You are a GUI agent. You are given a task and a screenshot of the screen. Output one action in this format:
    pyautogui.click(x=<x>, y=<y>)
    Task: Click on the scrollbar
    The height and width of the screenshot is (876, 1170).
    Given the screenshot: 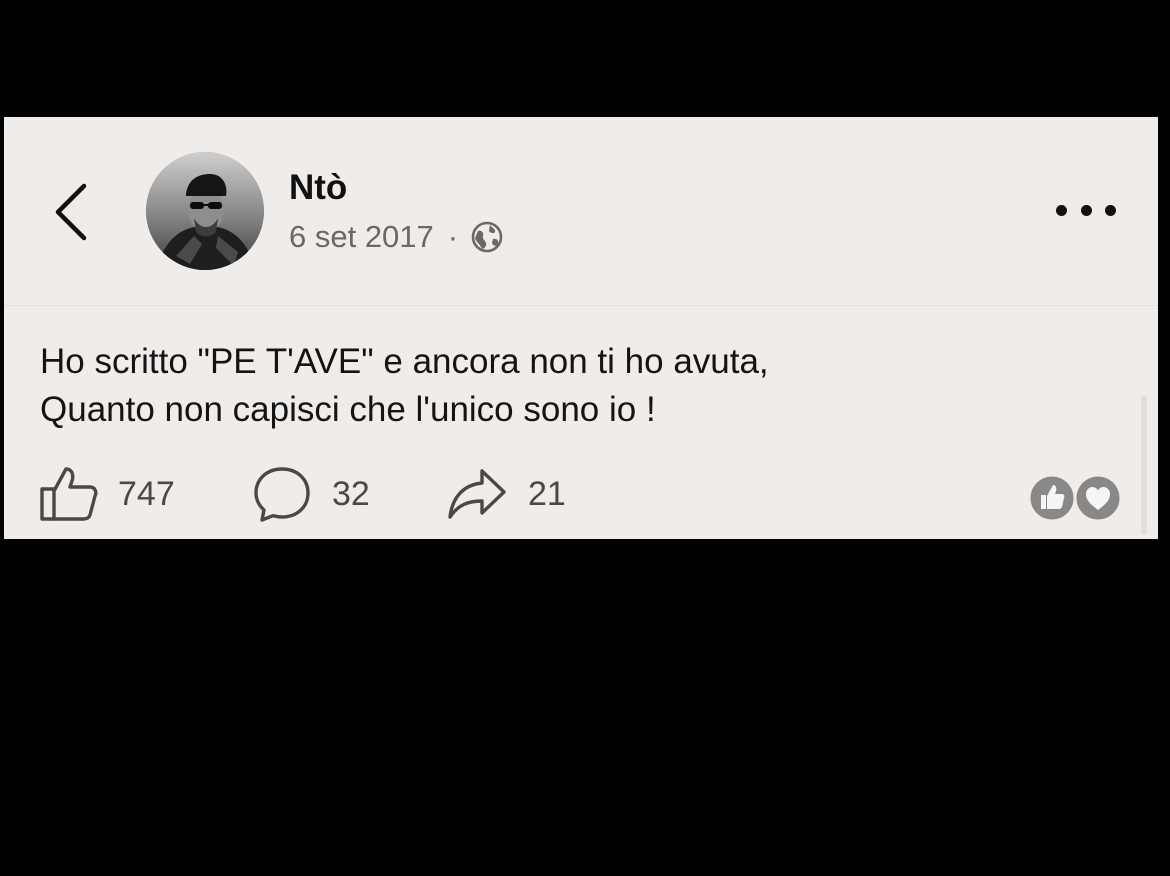 What is the action you would take?
    pyautogui.click(x=1144, y=465)
    